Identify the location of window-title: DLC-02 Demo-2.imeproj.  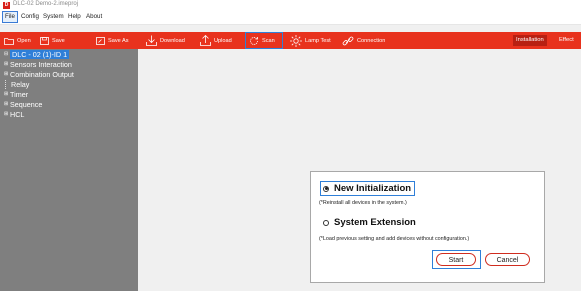
(46, 4).